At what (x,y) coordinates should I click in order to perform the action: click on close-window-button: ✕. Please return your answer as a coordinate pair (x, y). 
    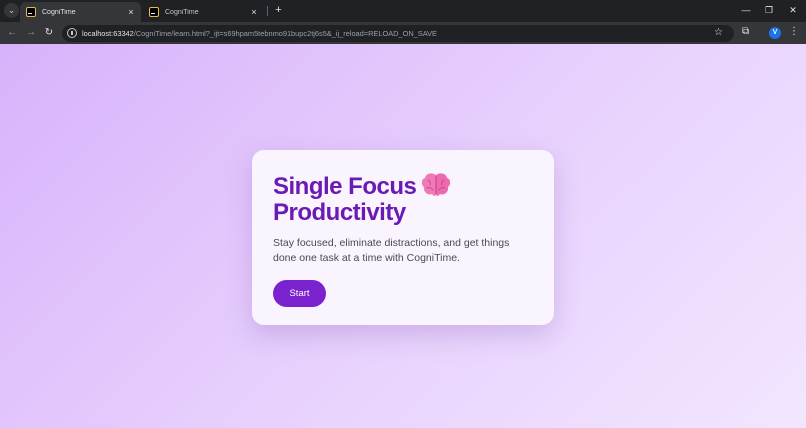
    Looking at the image, I should click on (793, 10).